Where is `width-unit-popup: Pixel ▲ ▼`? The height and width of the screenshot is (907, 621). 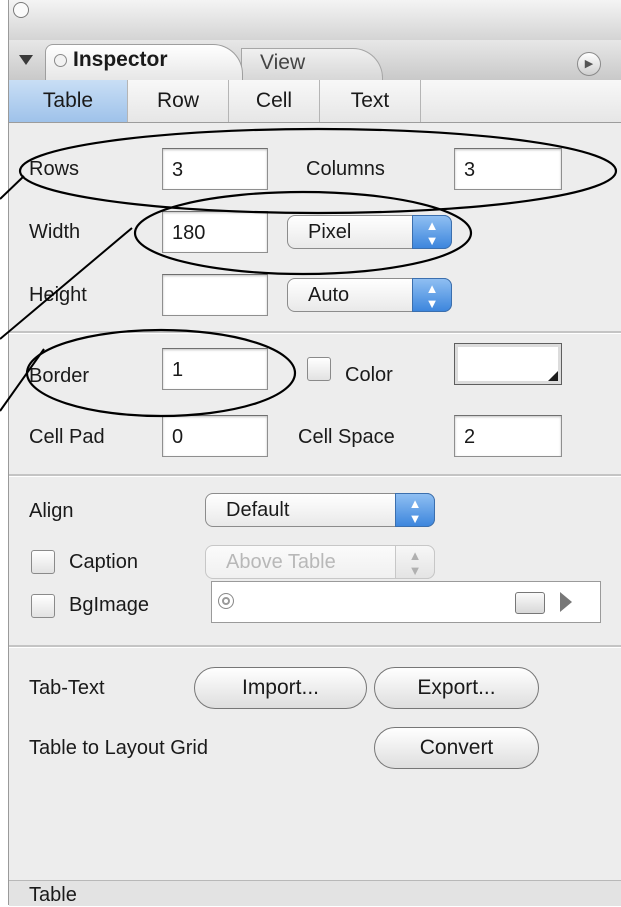
width-unit-popup: Pixel ▲ ▼ is located at coordinates (369, 232).